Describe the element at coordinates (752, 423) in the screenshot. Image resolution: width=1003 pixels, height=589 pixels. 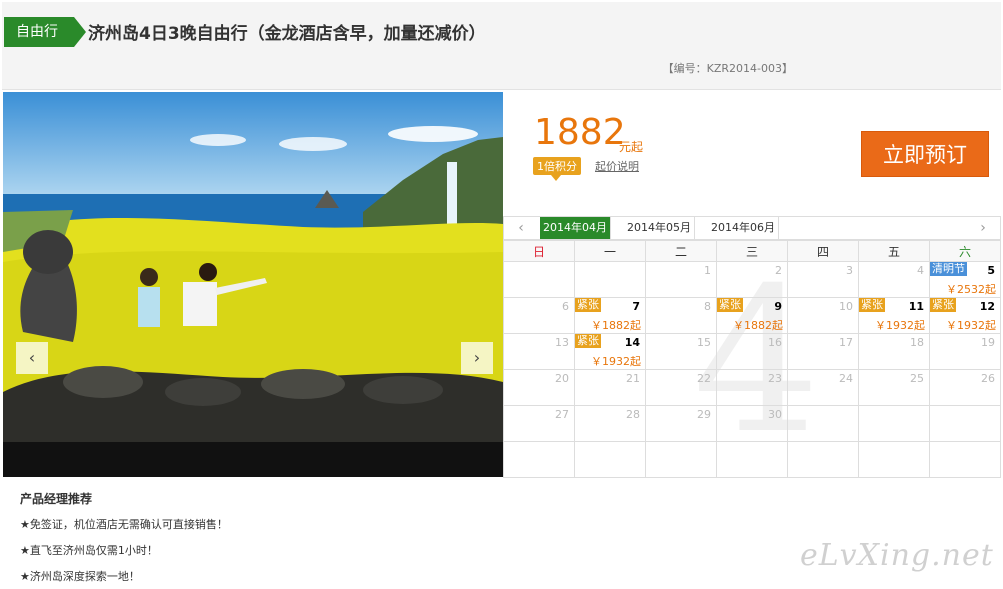
I see `calendar-day-cell: 30` at that location.